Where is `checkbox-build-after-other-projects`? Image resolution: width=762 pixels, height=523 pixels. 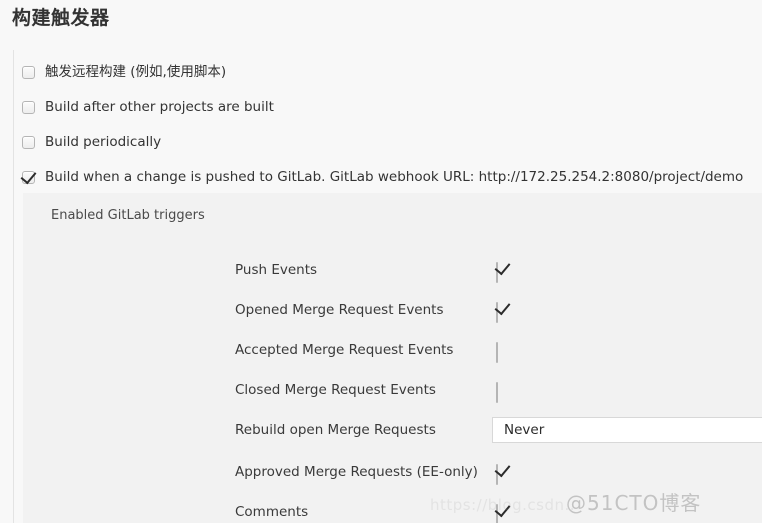
checkbox-build-after-other-projects is located at coordinates (28, 107).